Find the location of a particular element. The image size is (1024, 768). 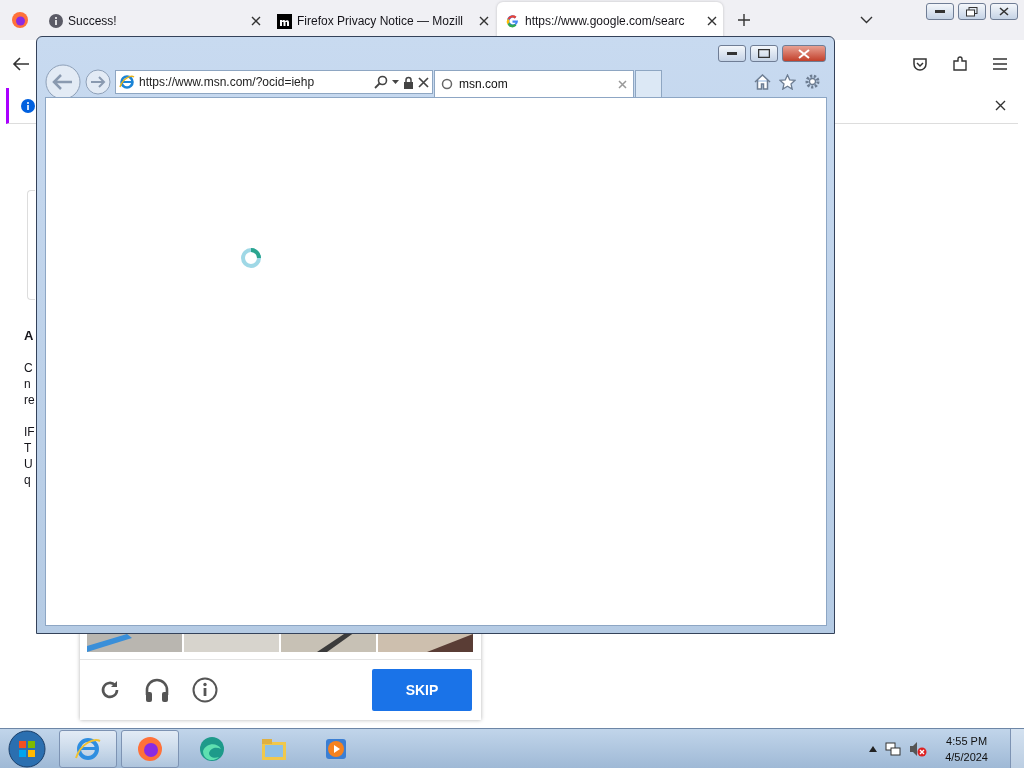

back-button is located at coordinates (63, 82).